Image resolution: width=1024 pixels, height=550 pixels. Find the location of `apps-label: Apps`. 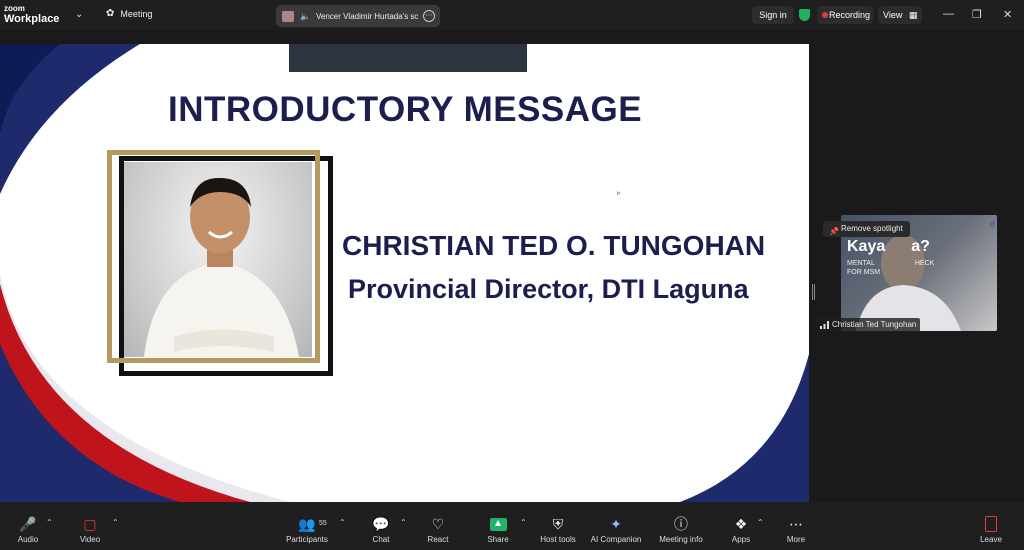

apps-label: Apps is located at coordinates (741, 539).